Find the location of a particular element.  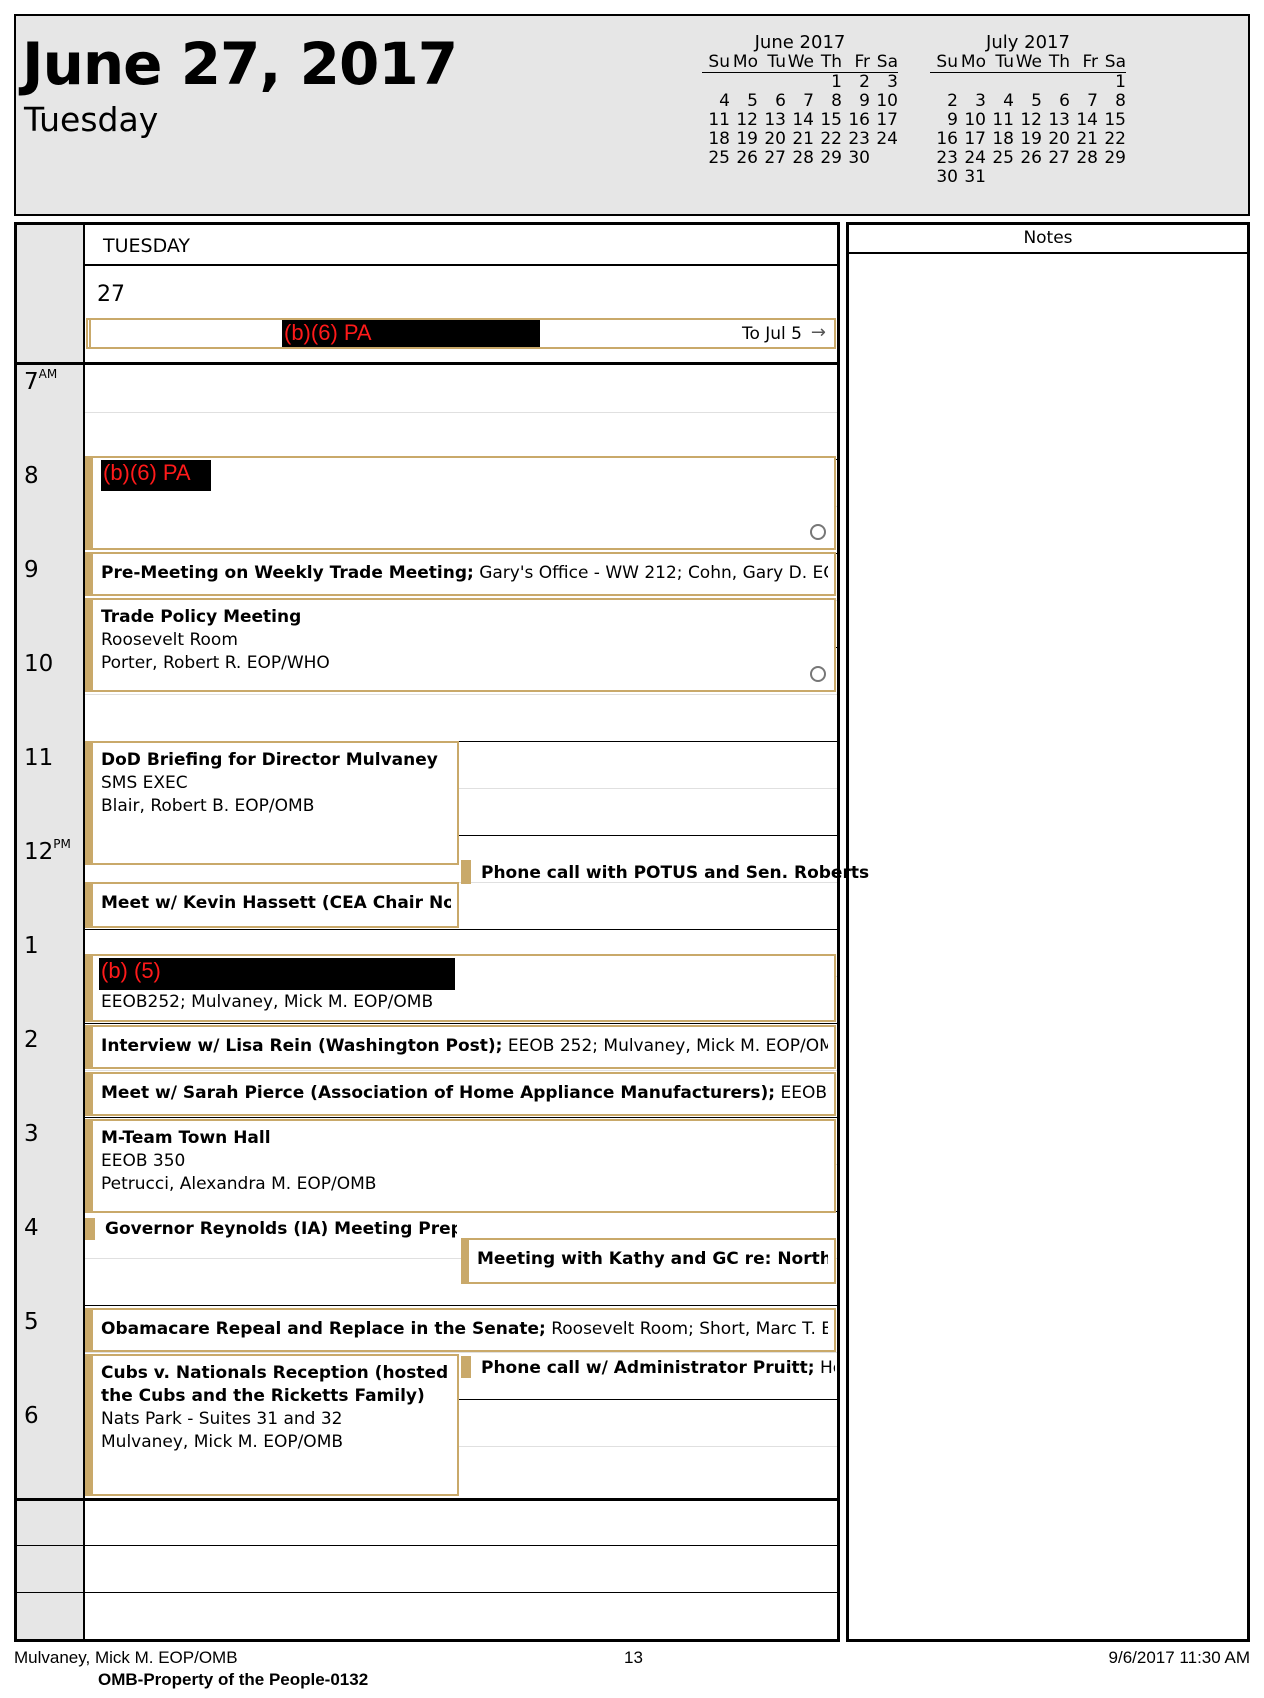

appointment-hassett: Meet w/ Kevin Hassett (CEA Chair Nomin is located at coordinates (272, 905).